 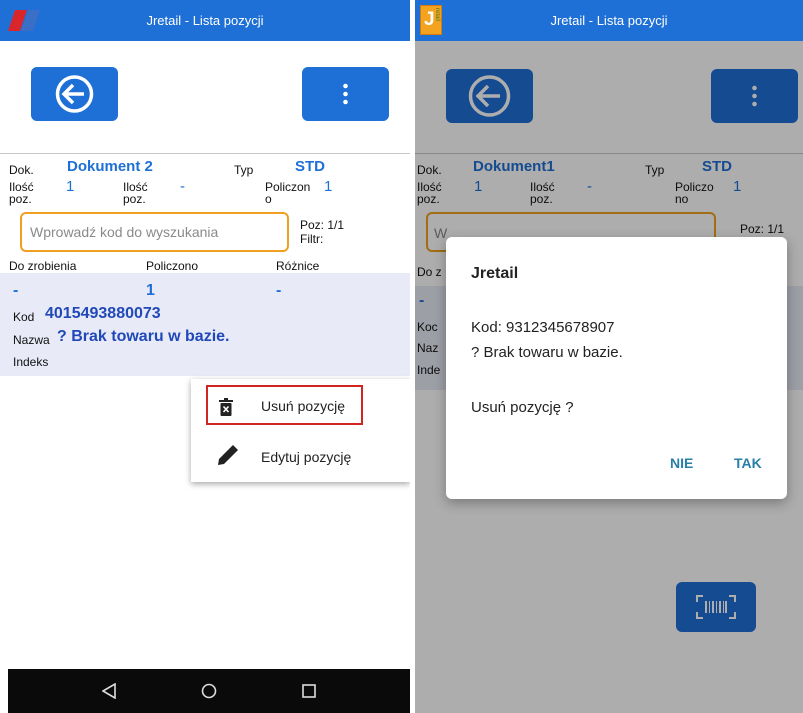 I want to click on typ-label: Typ, so click(x=244, y=170).